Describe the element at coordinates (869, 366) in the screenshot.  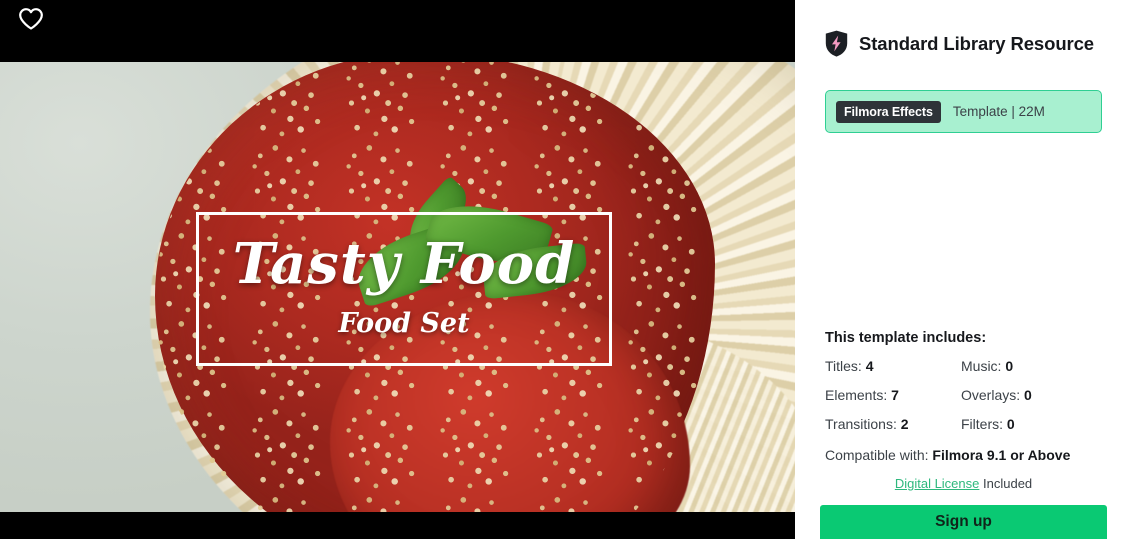
I see `stat-titles-value: 4` at that location.